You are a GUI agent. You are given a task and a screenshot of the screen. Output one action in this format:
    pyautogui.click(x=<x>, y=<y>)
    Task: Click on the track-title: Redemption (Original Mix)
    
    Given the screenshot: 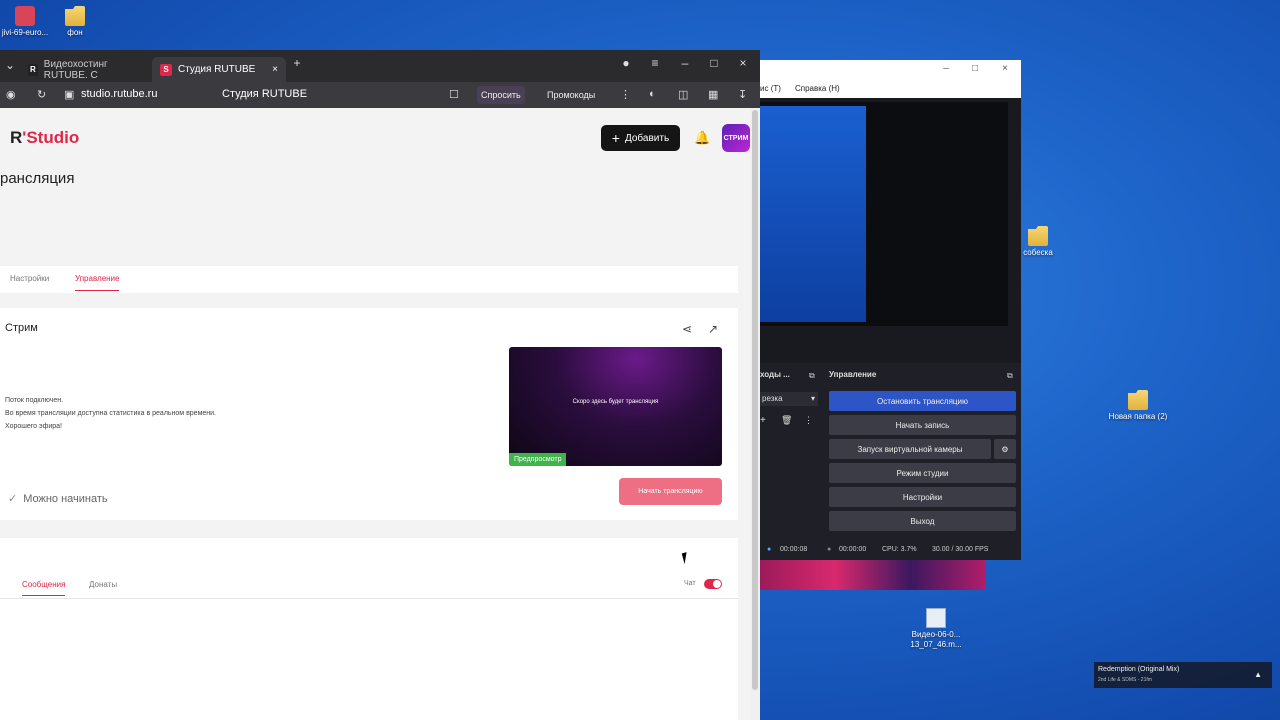 What is the action you would take?
    pyautogui.click(x=1139, y=669)
    